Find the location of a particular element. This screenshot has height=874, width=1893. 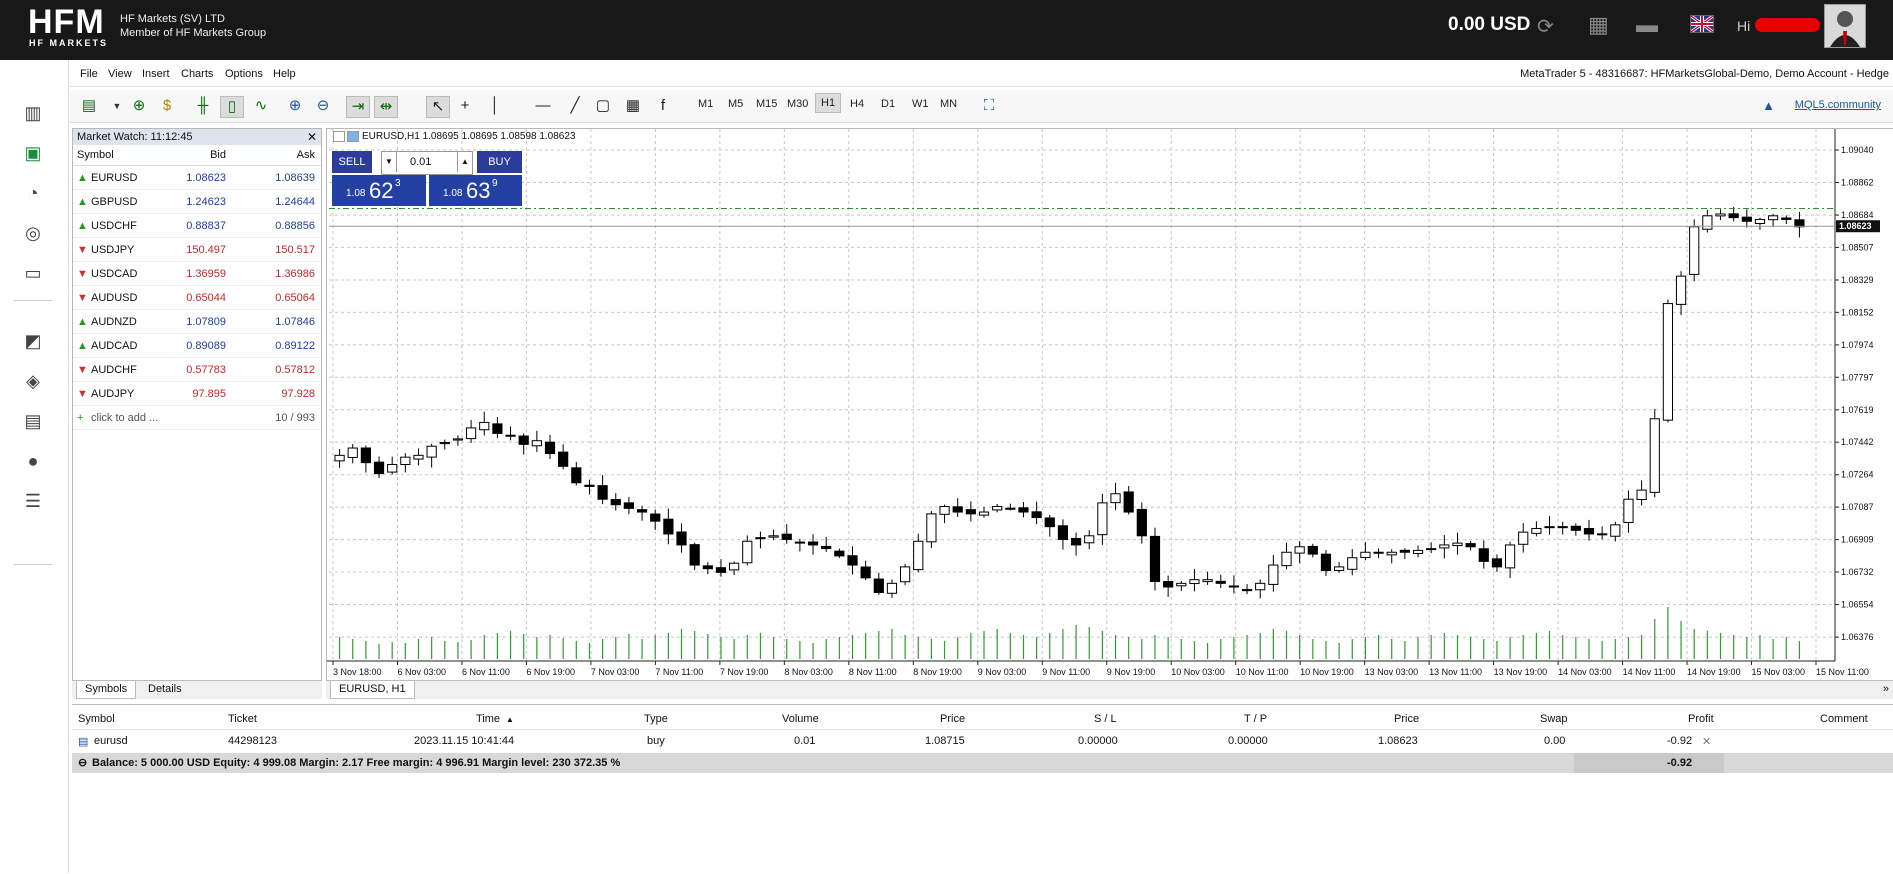

collapse-icon: ⊖ is located at coordinates (82, 763).